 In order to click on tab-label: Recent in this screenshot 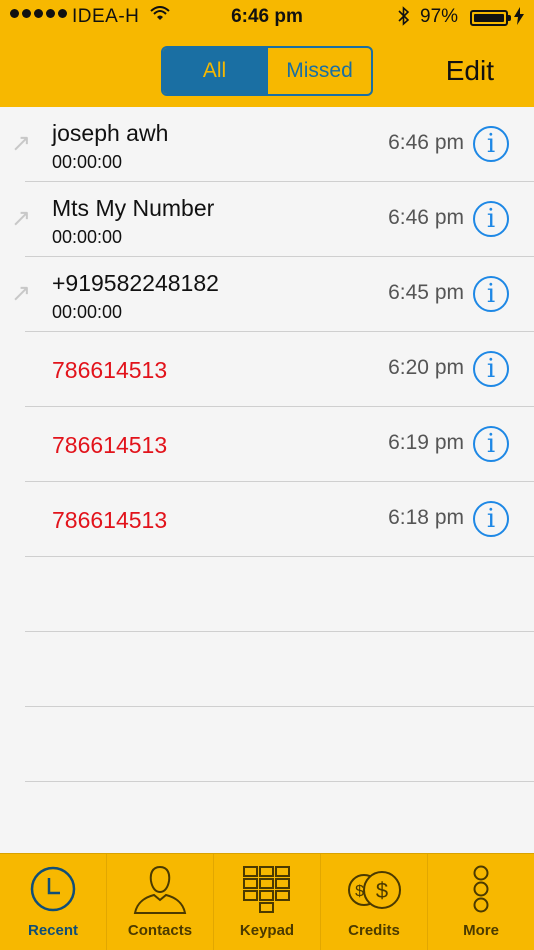, I will do `click(53, 930)`.